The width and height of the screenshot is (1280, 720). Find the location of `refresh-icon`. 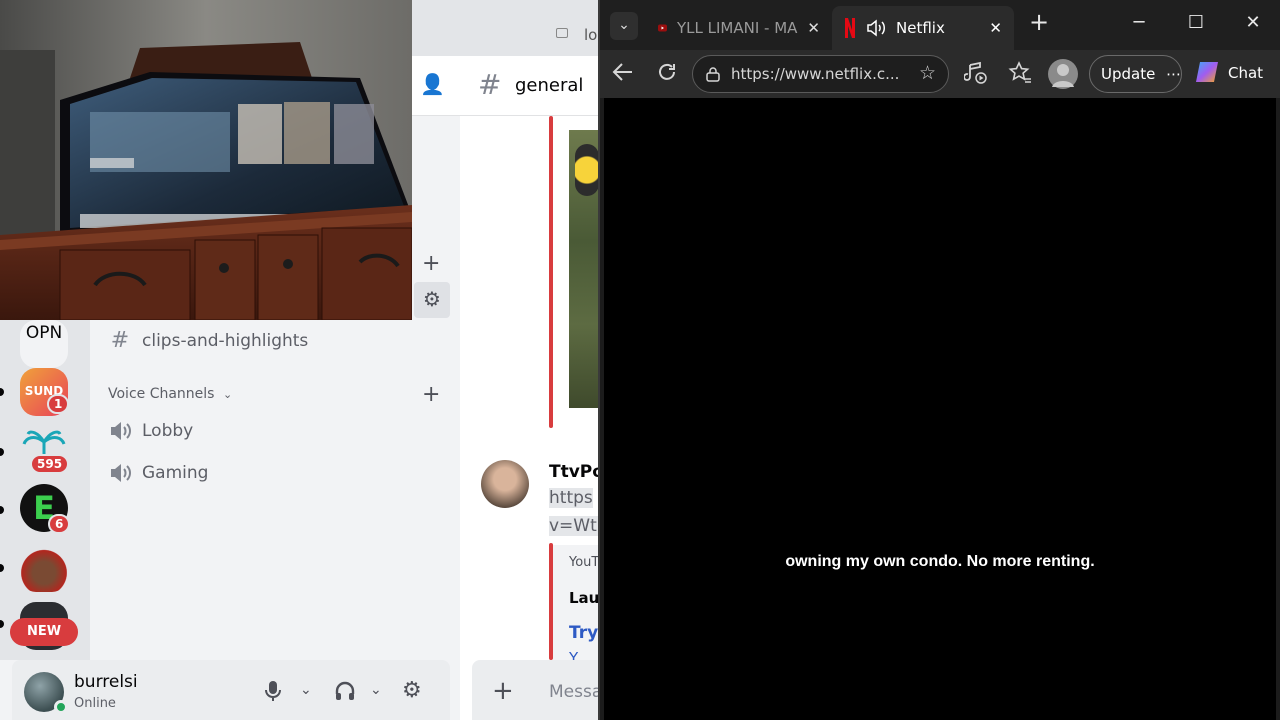

refresh-icon is located at coordinates (667, 74).